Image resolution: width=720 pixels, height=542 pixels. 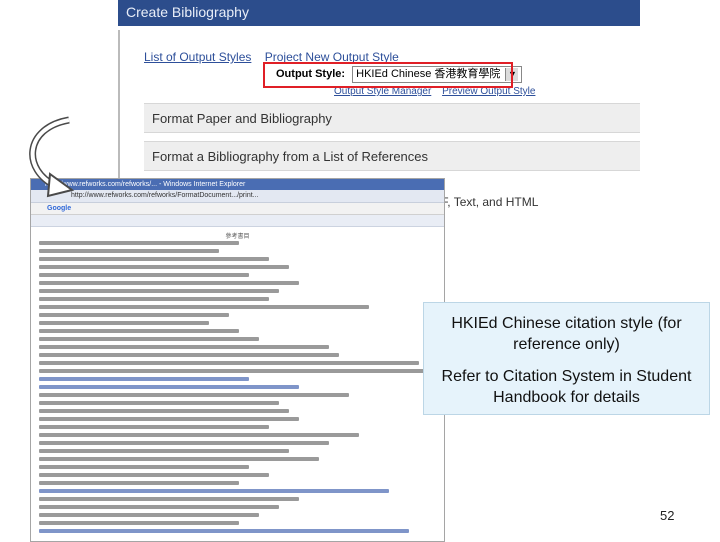 I want to click on callout-line-3: Refer to Citation System in Student, so click(x=566, y=376).